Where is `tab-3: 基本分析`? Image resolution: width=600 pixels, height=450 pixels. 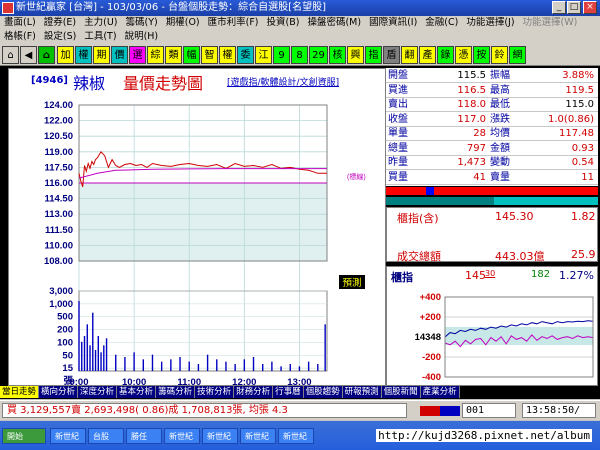 tab-3: 基本分析 is located at coordinates (137, 392).